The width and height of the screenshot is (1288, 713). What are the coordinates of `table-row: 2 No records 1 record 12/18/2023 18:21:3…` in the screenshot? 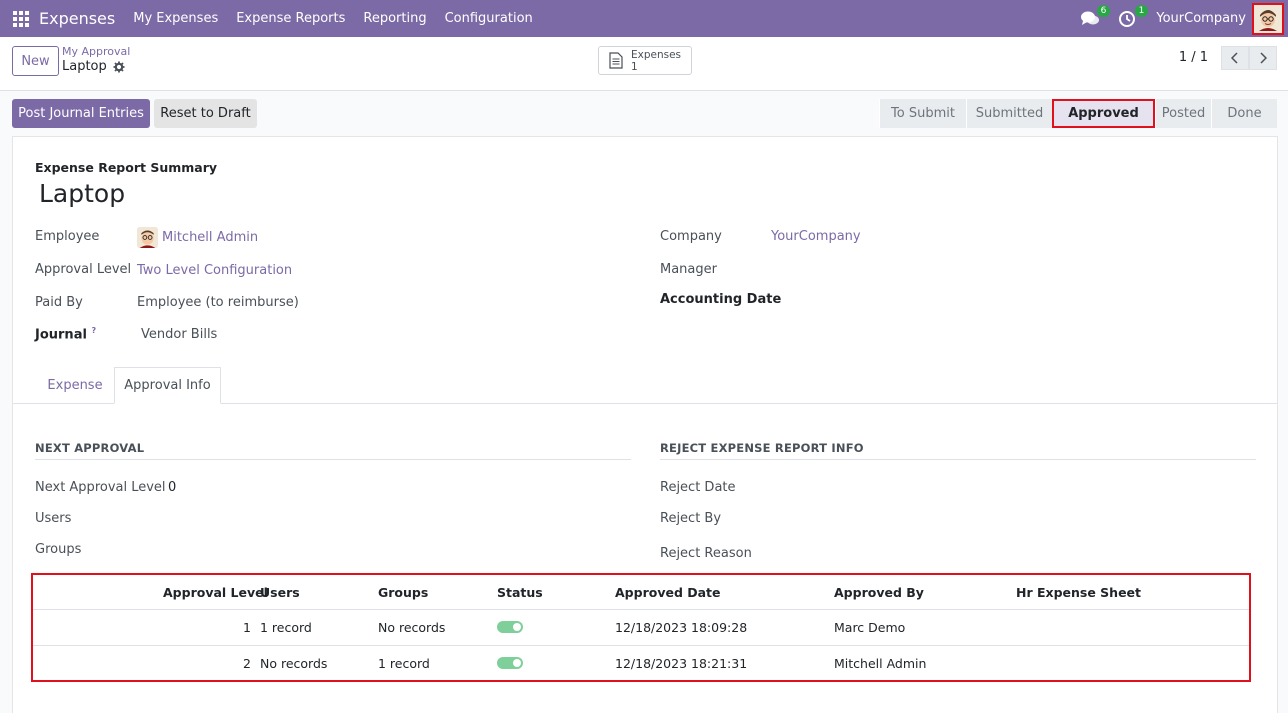 It's located at (641, 664).